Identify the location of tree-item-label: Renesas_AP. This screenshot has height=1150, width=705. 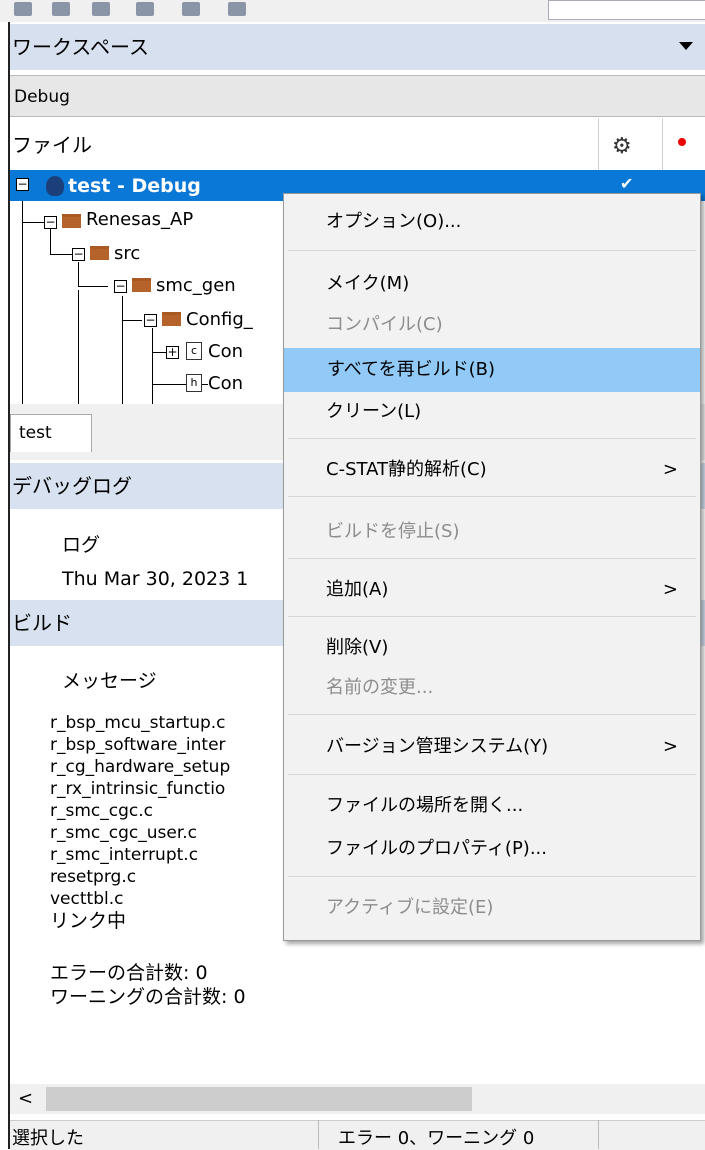
(139, 220).